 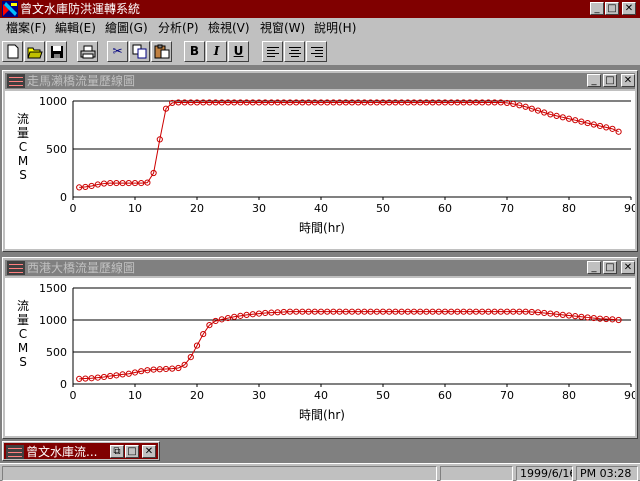 I want to click on status-bar: 1999/6/16 PM 03:28, so click(x=320, y=472).